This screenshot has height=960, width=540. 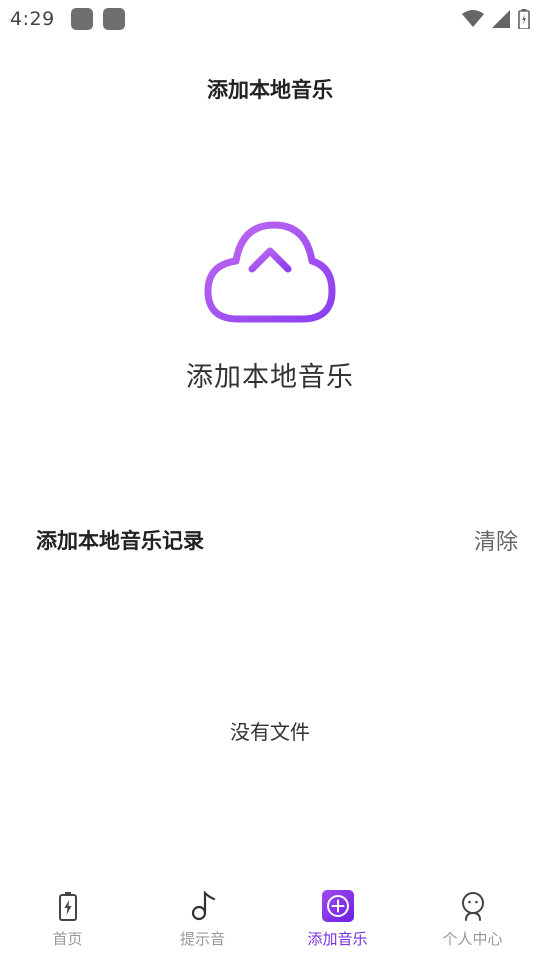 I want to click on records-title: 添加本地音乐记录, so click(x=120, y=541).